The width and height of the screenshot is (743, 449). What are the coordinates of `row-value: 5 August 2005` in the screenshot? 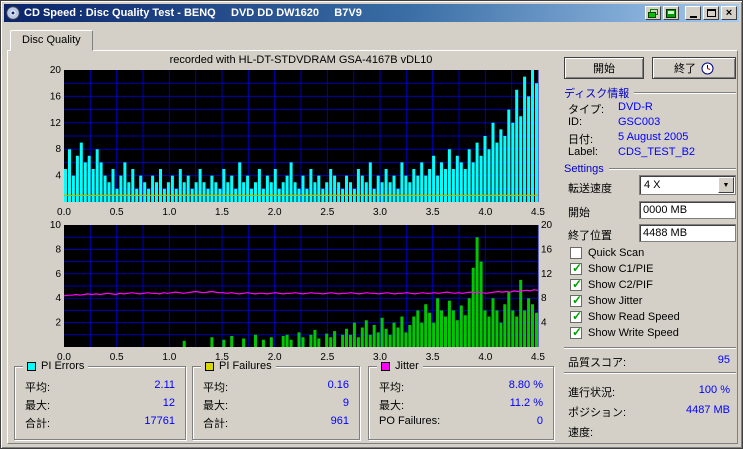 It's located at (653, 137).